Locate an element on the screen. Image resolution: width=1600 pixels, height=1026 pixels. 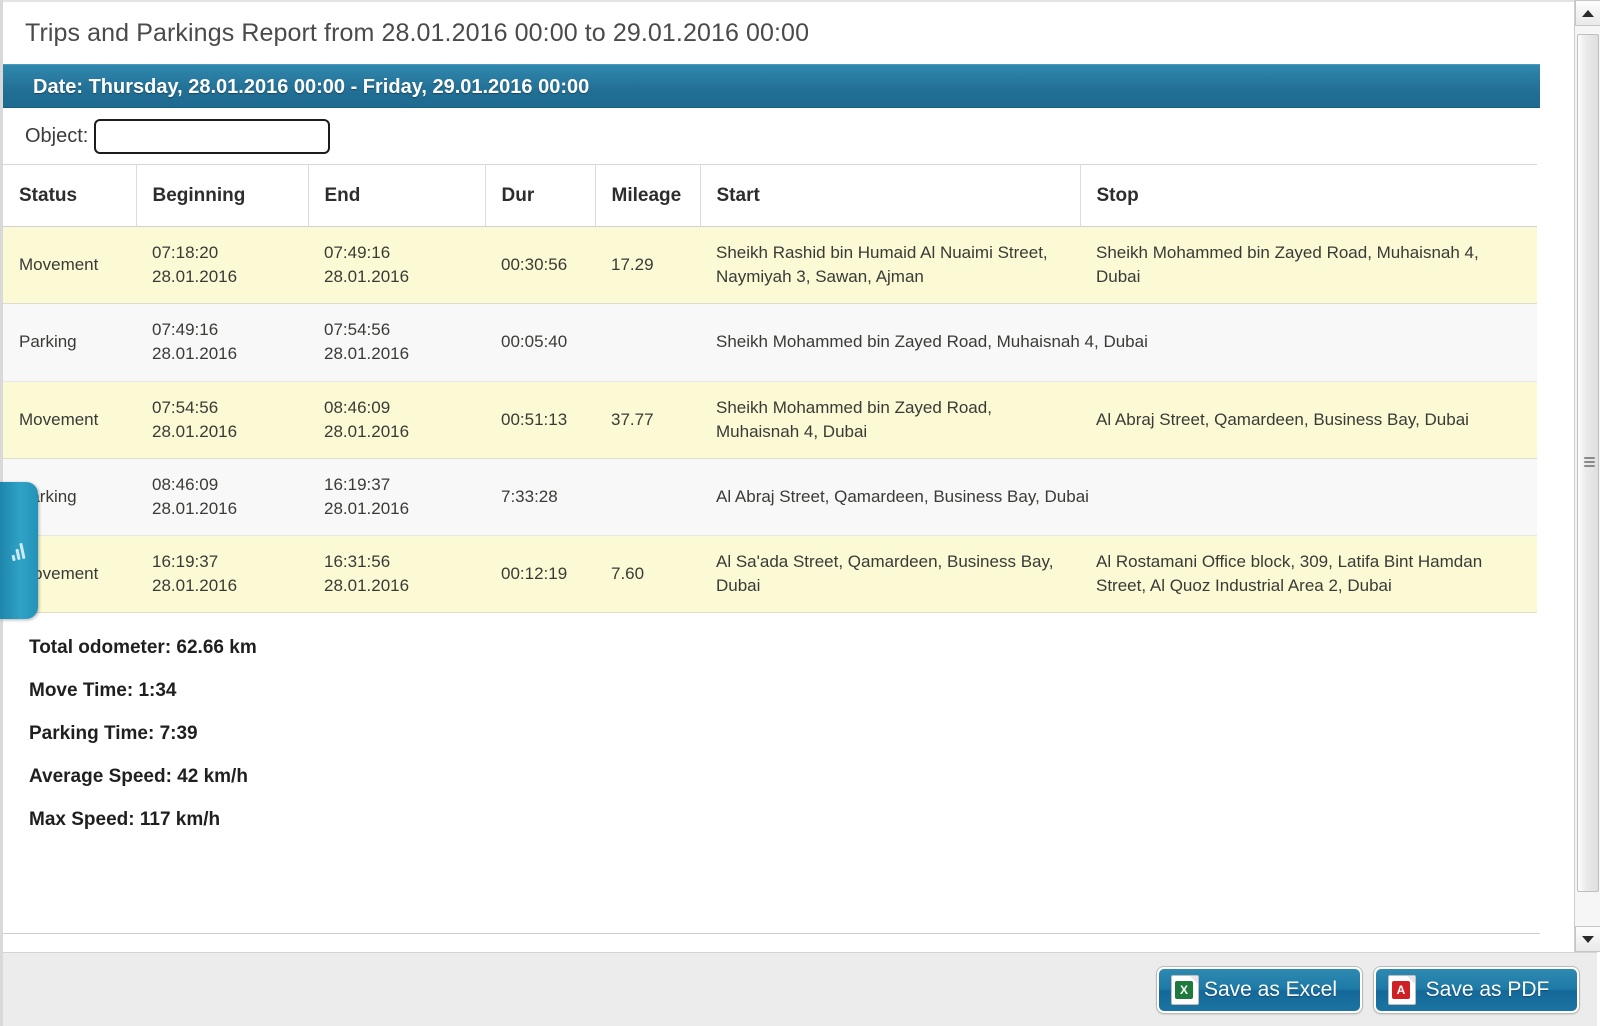
summary-parking-time: Parking Time: 7:39 is located at coordinates (113, 734).